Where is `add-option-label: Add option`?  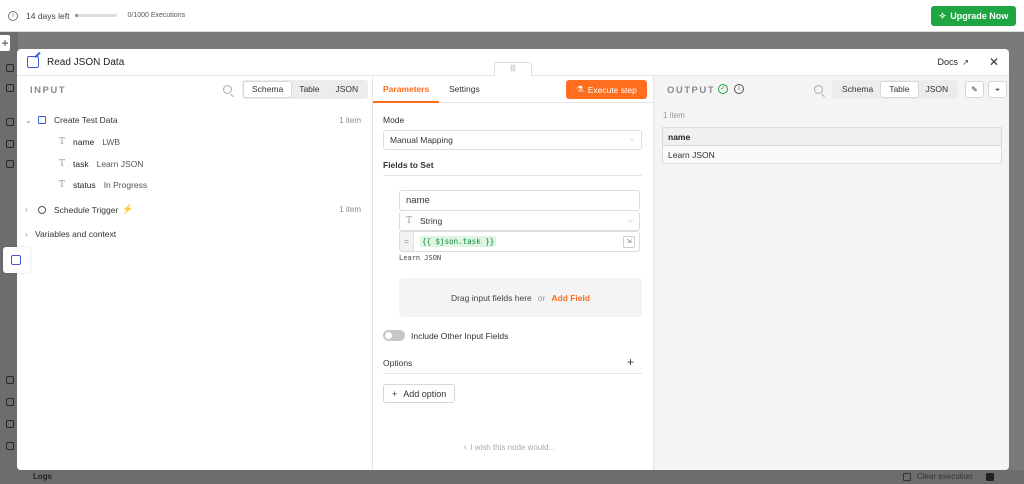 add-option-label: Add option is located at coordinates (425, 393).